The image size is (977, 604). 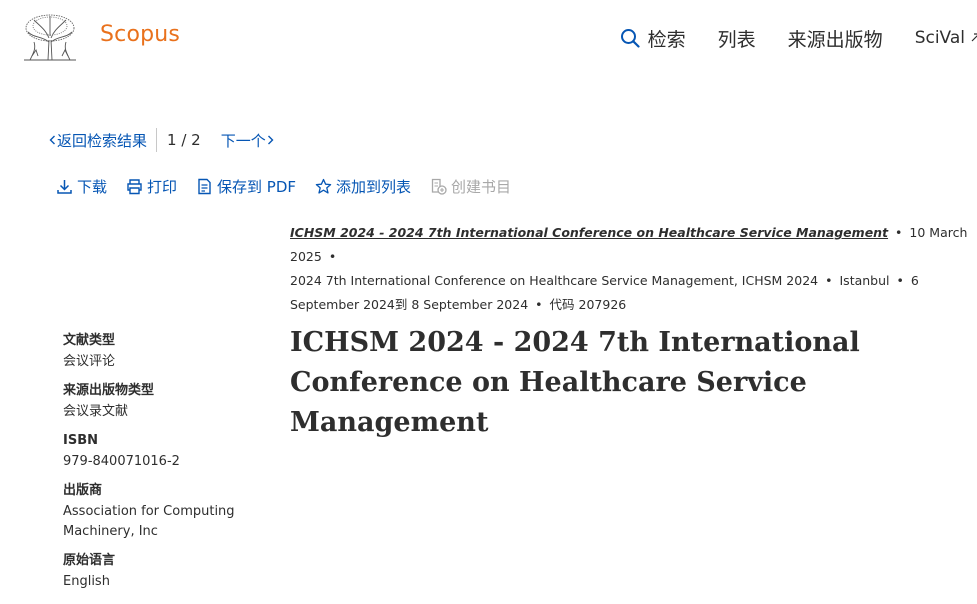 I want to click on printer-icon, so click(x=134, y=186).